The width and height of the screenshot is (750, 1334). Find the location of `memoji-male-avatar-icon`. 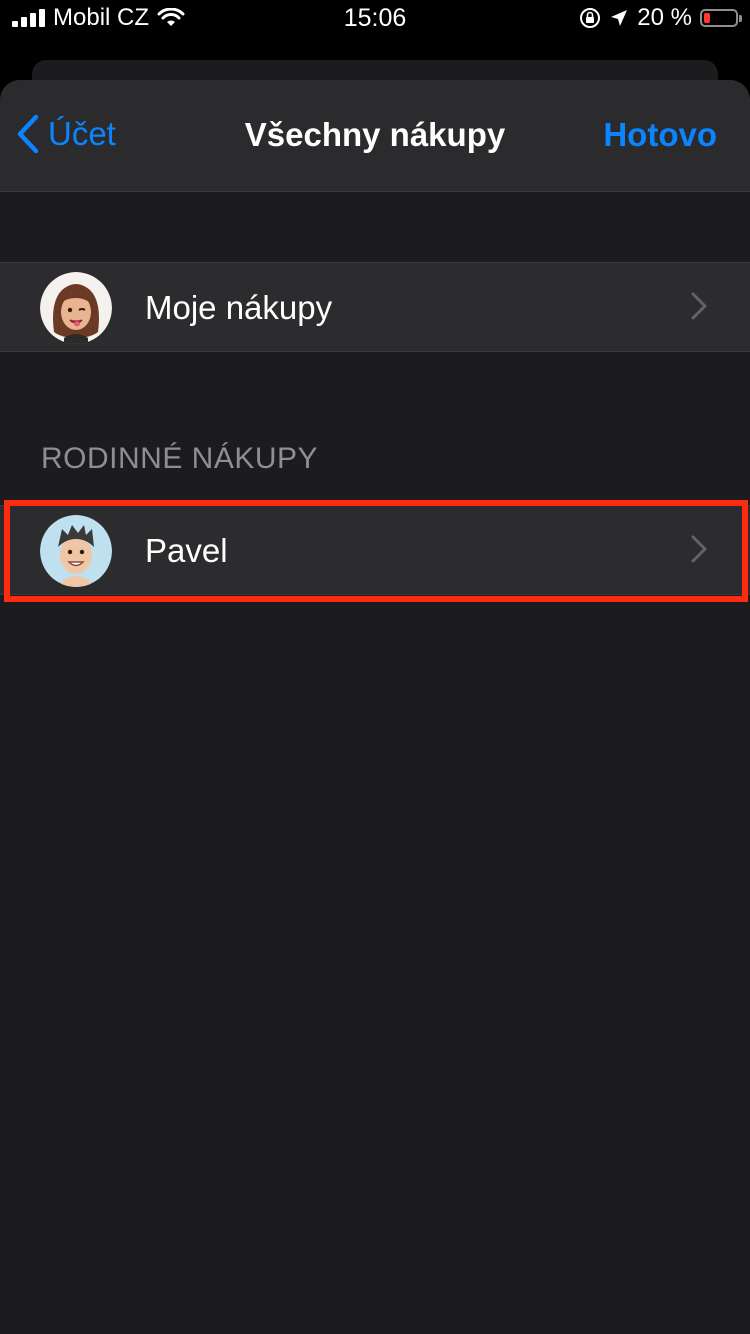

memoji-male-avatar-icon is located at coordinates (76, 551).